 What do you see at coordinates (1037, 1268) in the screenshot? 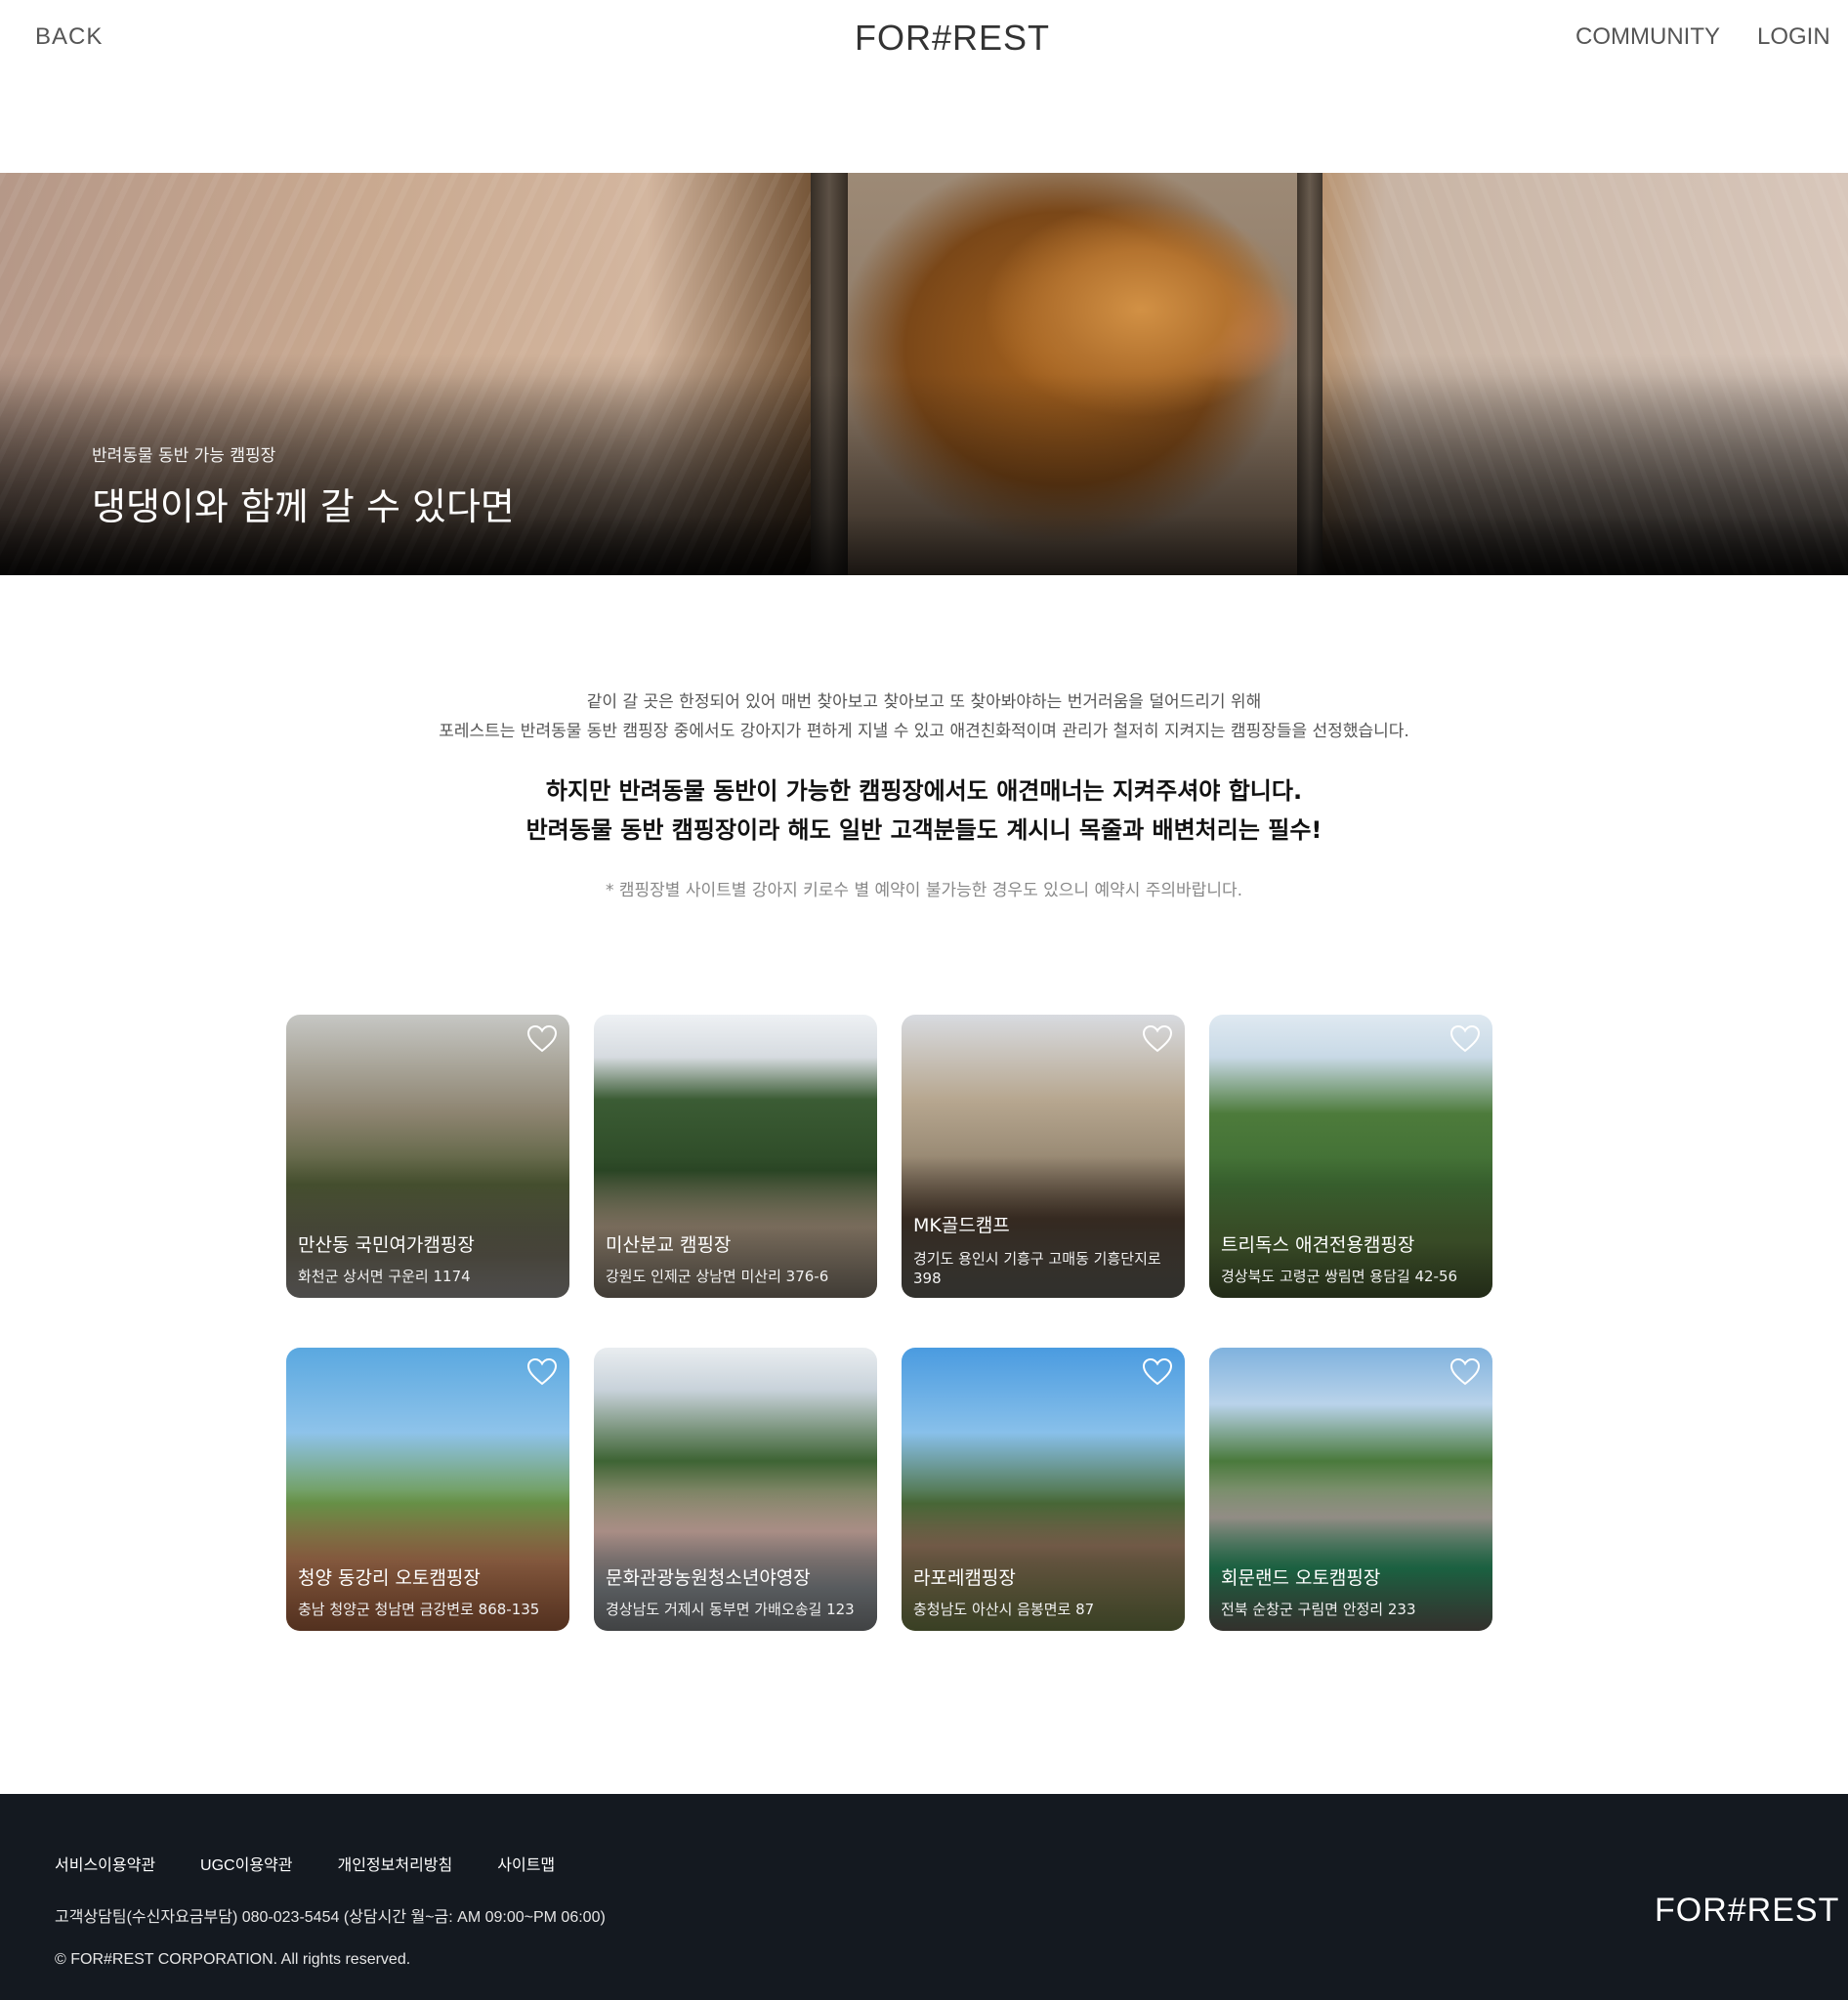
I see `campsite-address: 경기도 용인시 기흥구 고매동 기흥단지로 398` at bounding box center [1037, 1268].